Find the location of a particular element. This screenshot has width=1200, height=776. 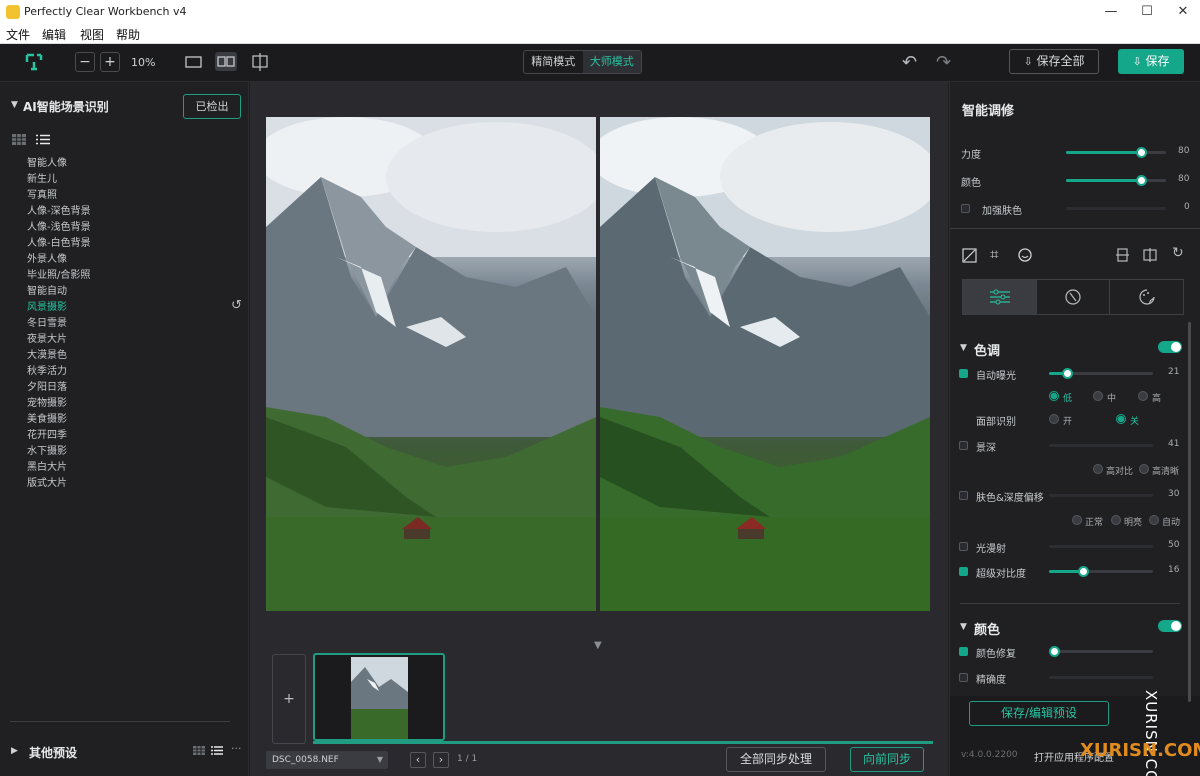

presets-grid-icon is located at coordinates (199, 750).